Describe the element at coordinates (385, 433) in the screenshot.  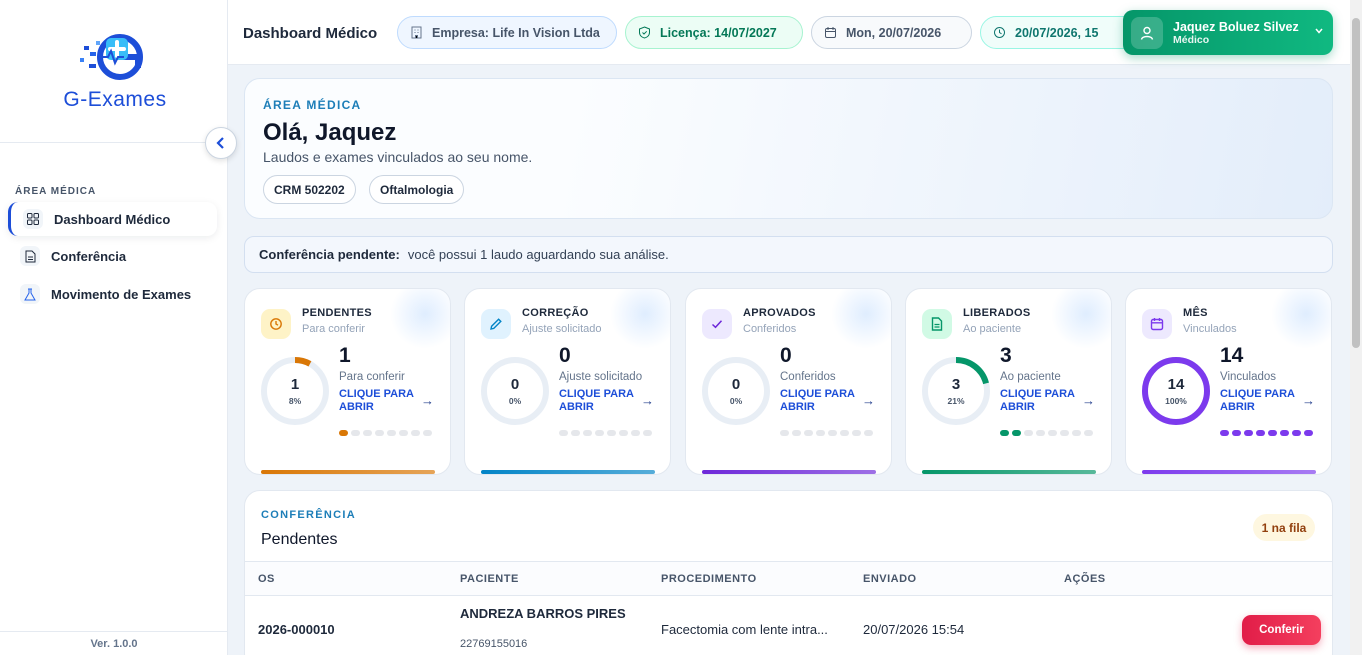
I see `progress-dots` at that location.